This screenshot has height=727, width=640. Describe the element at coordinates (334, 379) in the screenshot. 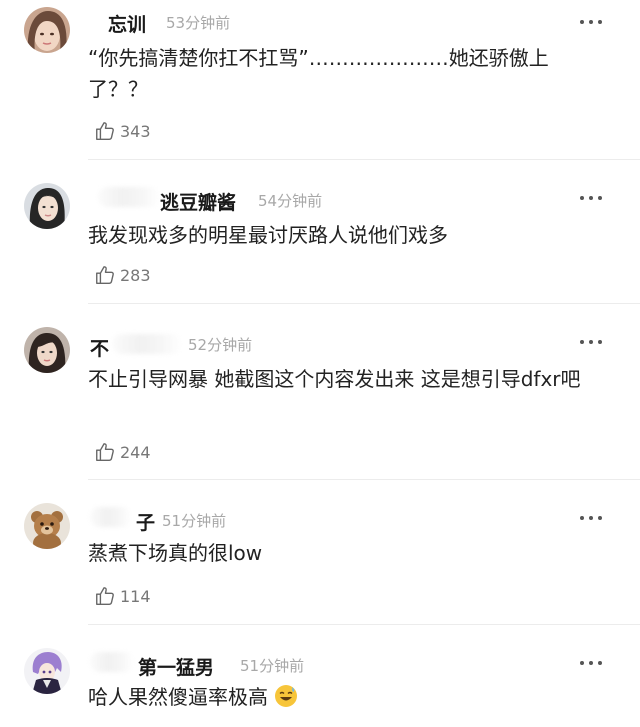

I see `comment-text: 不止引导网暴 她截图这个内容发出来 这是想引导dfxr吧` at that location.